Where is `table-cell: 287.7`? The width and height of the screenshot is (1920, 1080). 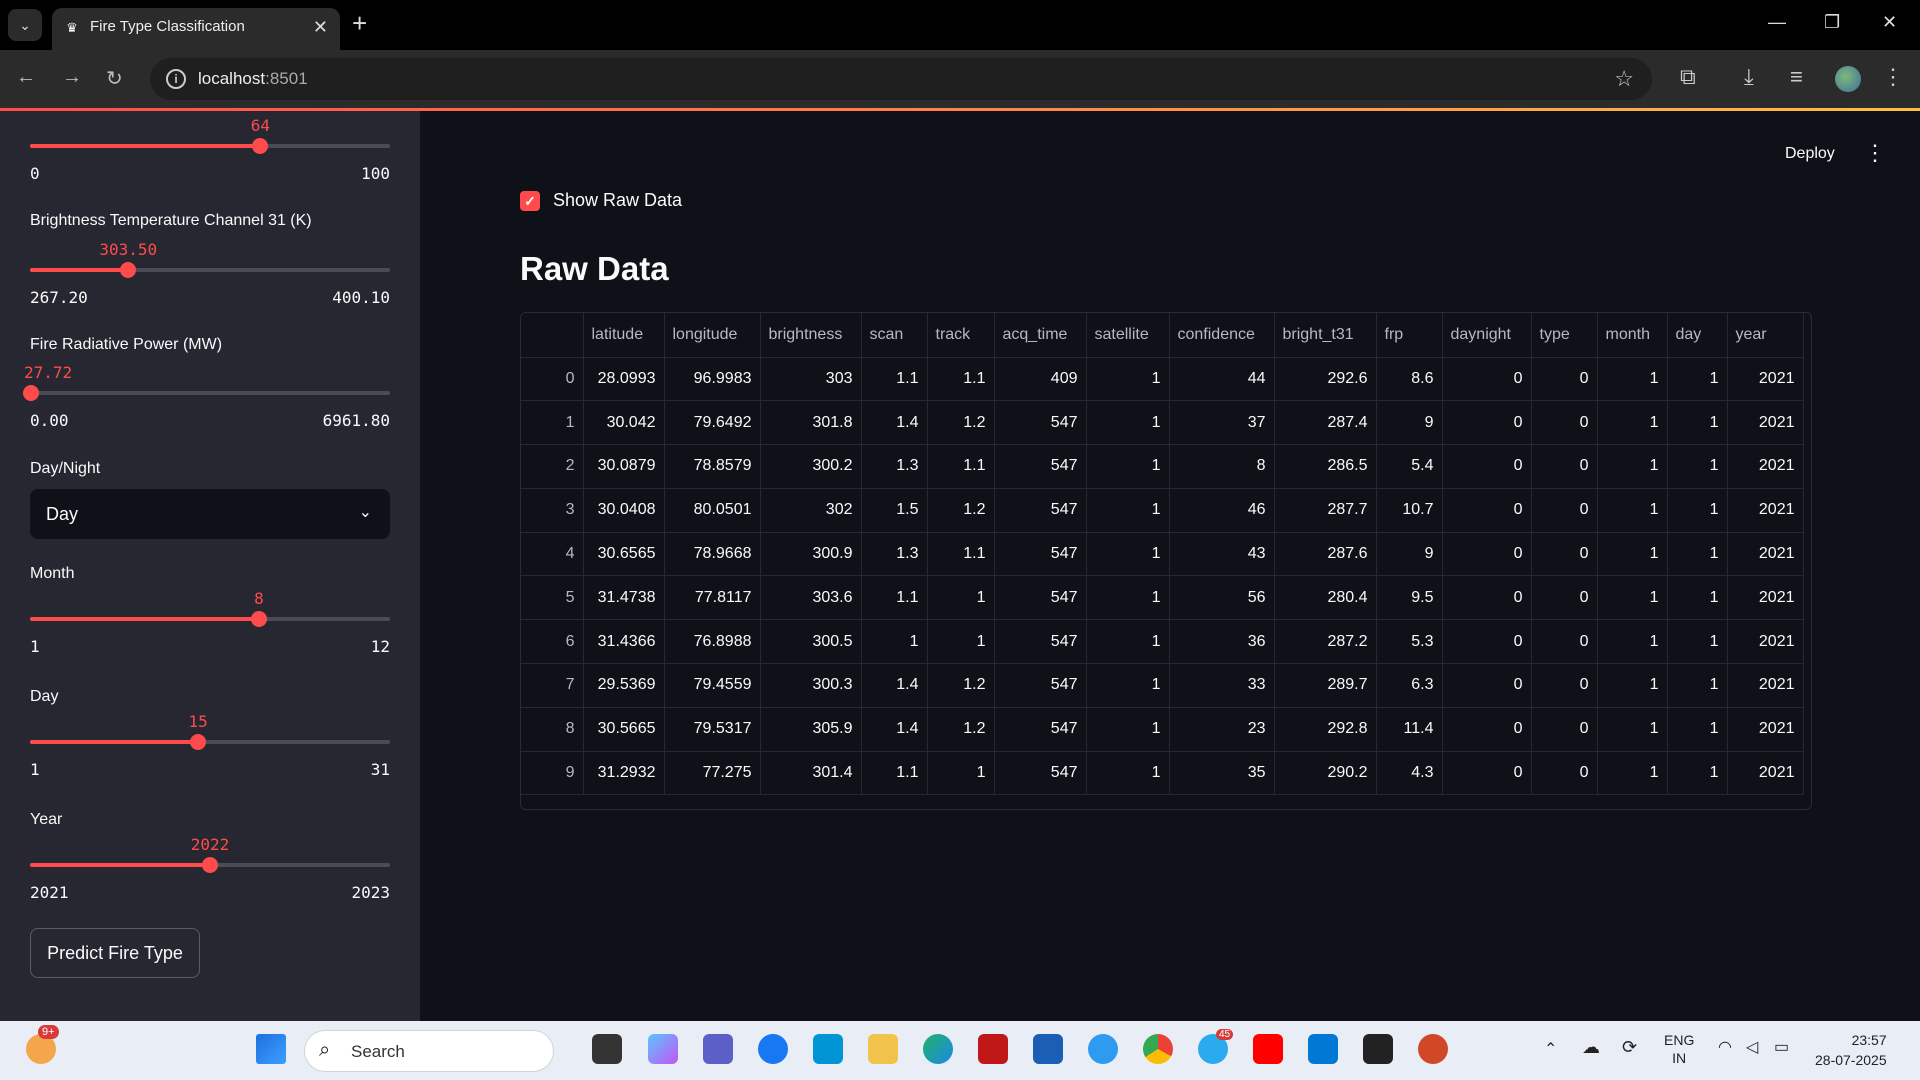
table-cell: 287.7 is located at coordinates (1325, 510).